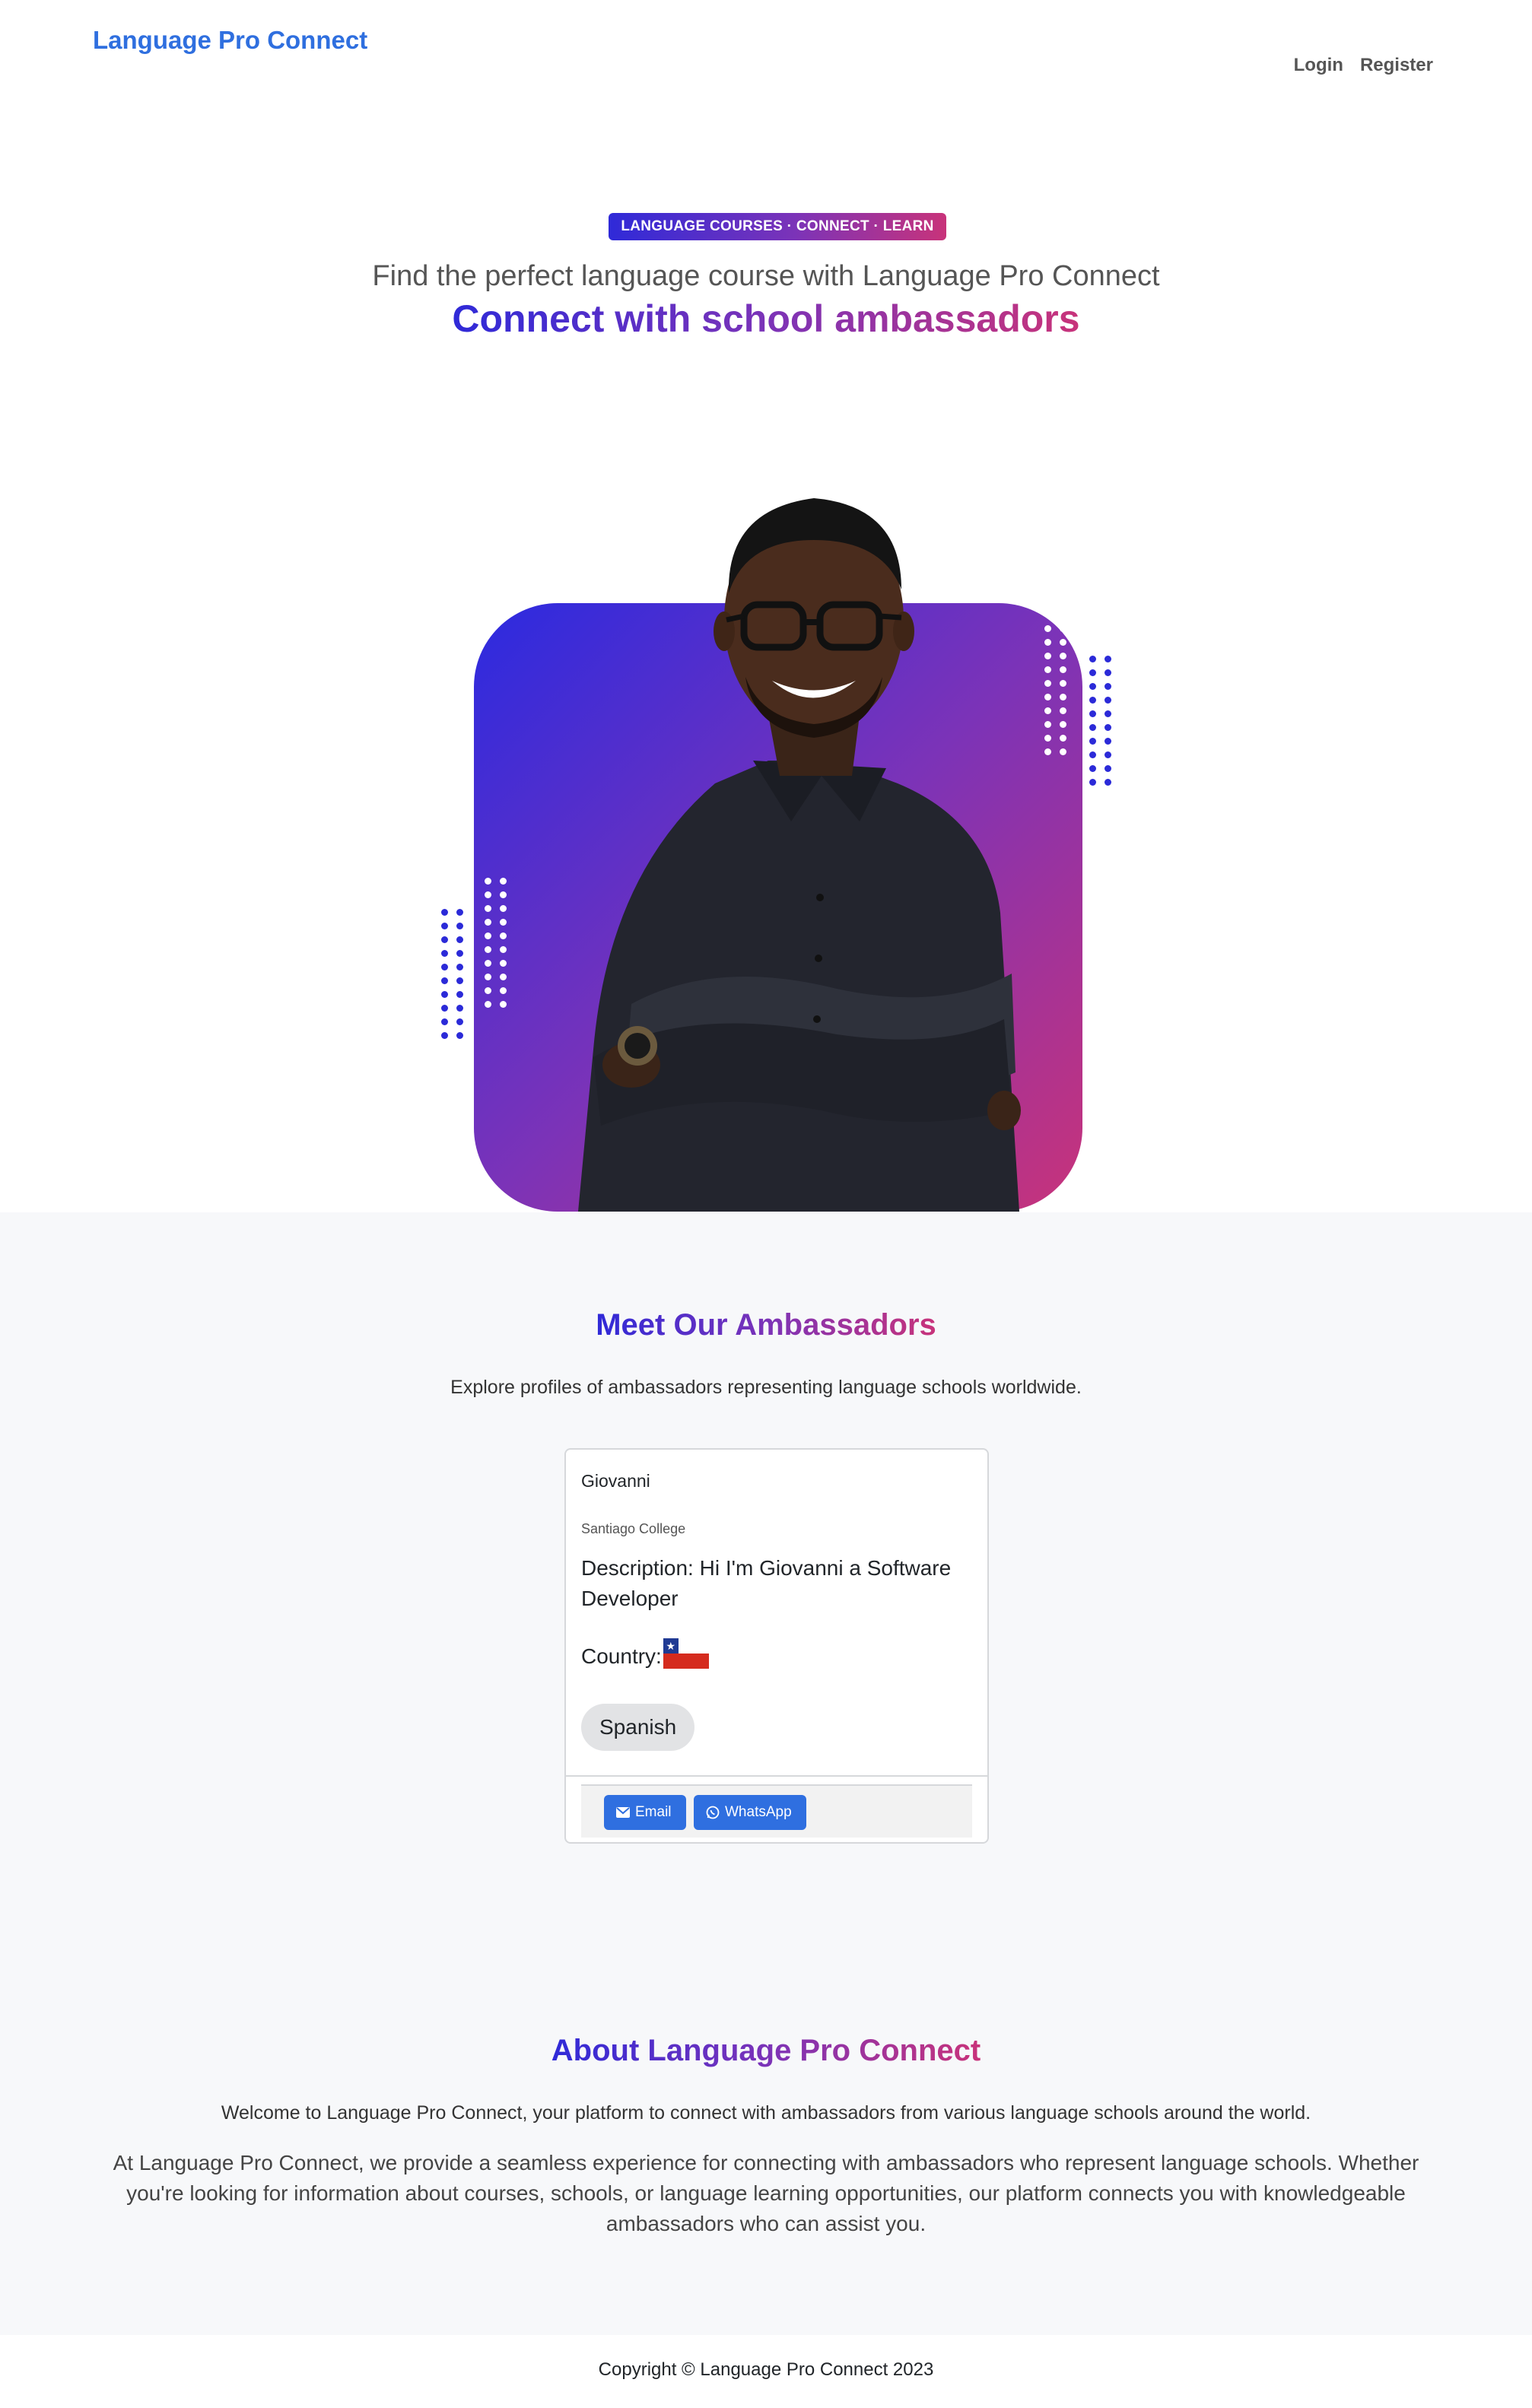 This screenshot has width=1532, height=2408. Describe the element at coordinates (621, 1656) in the screenshot. I see `country-label: Country:` at that location.